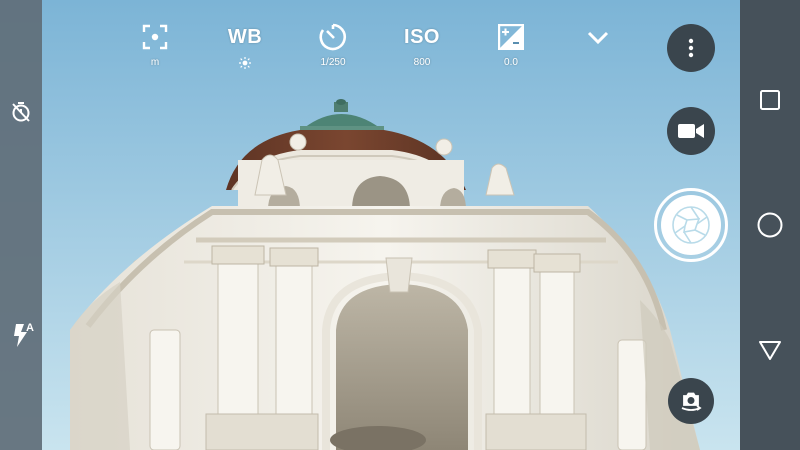 Image resolution: width=800 pixels, height=450 pixels. I want to click on video-camera-icon, so click(691, 131).